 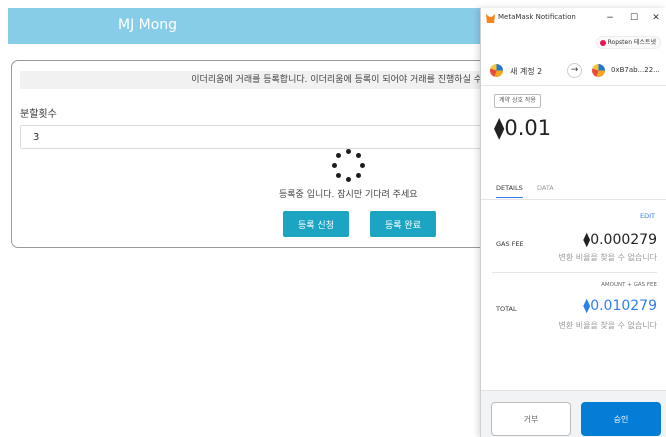 I want to click on close-icon: ✕, so click(x=656, y=18).